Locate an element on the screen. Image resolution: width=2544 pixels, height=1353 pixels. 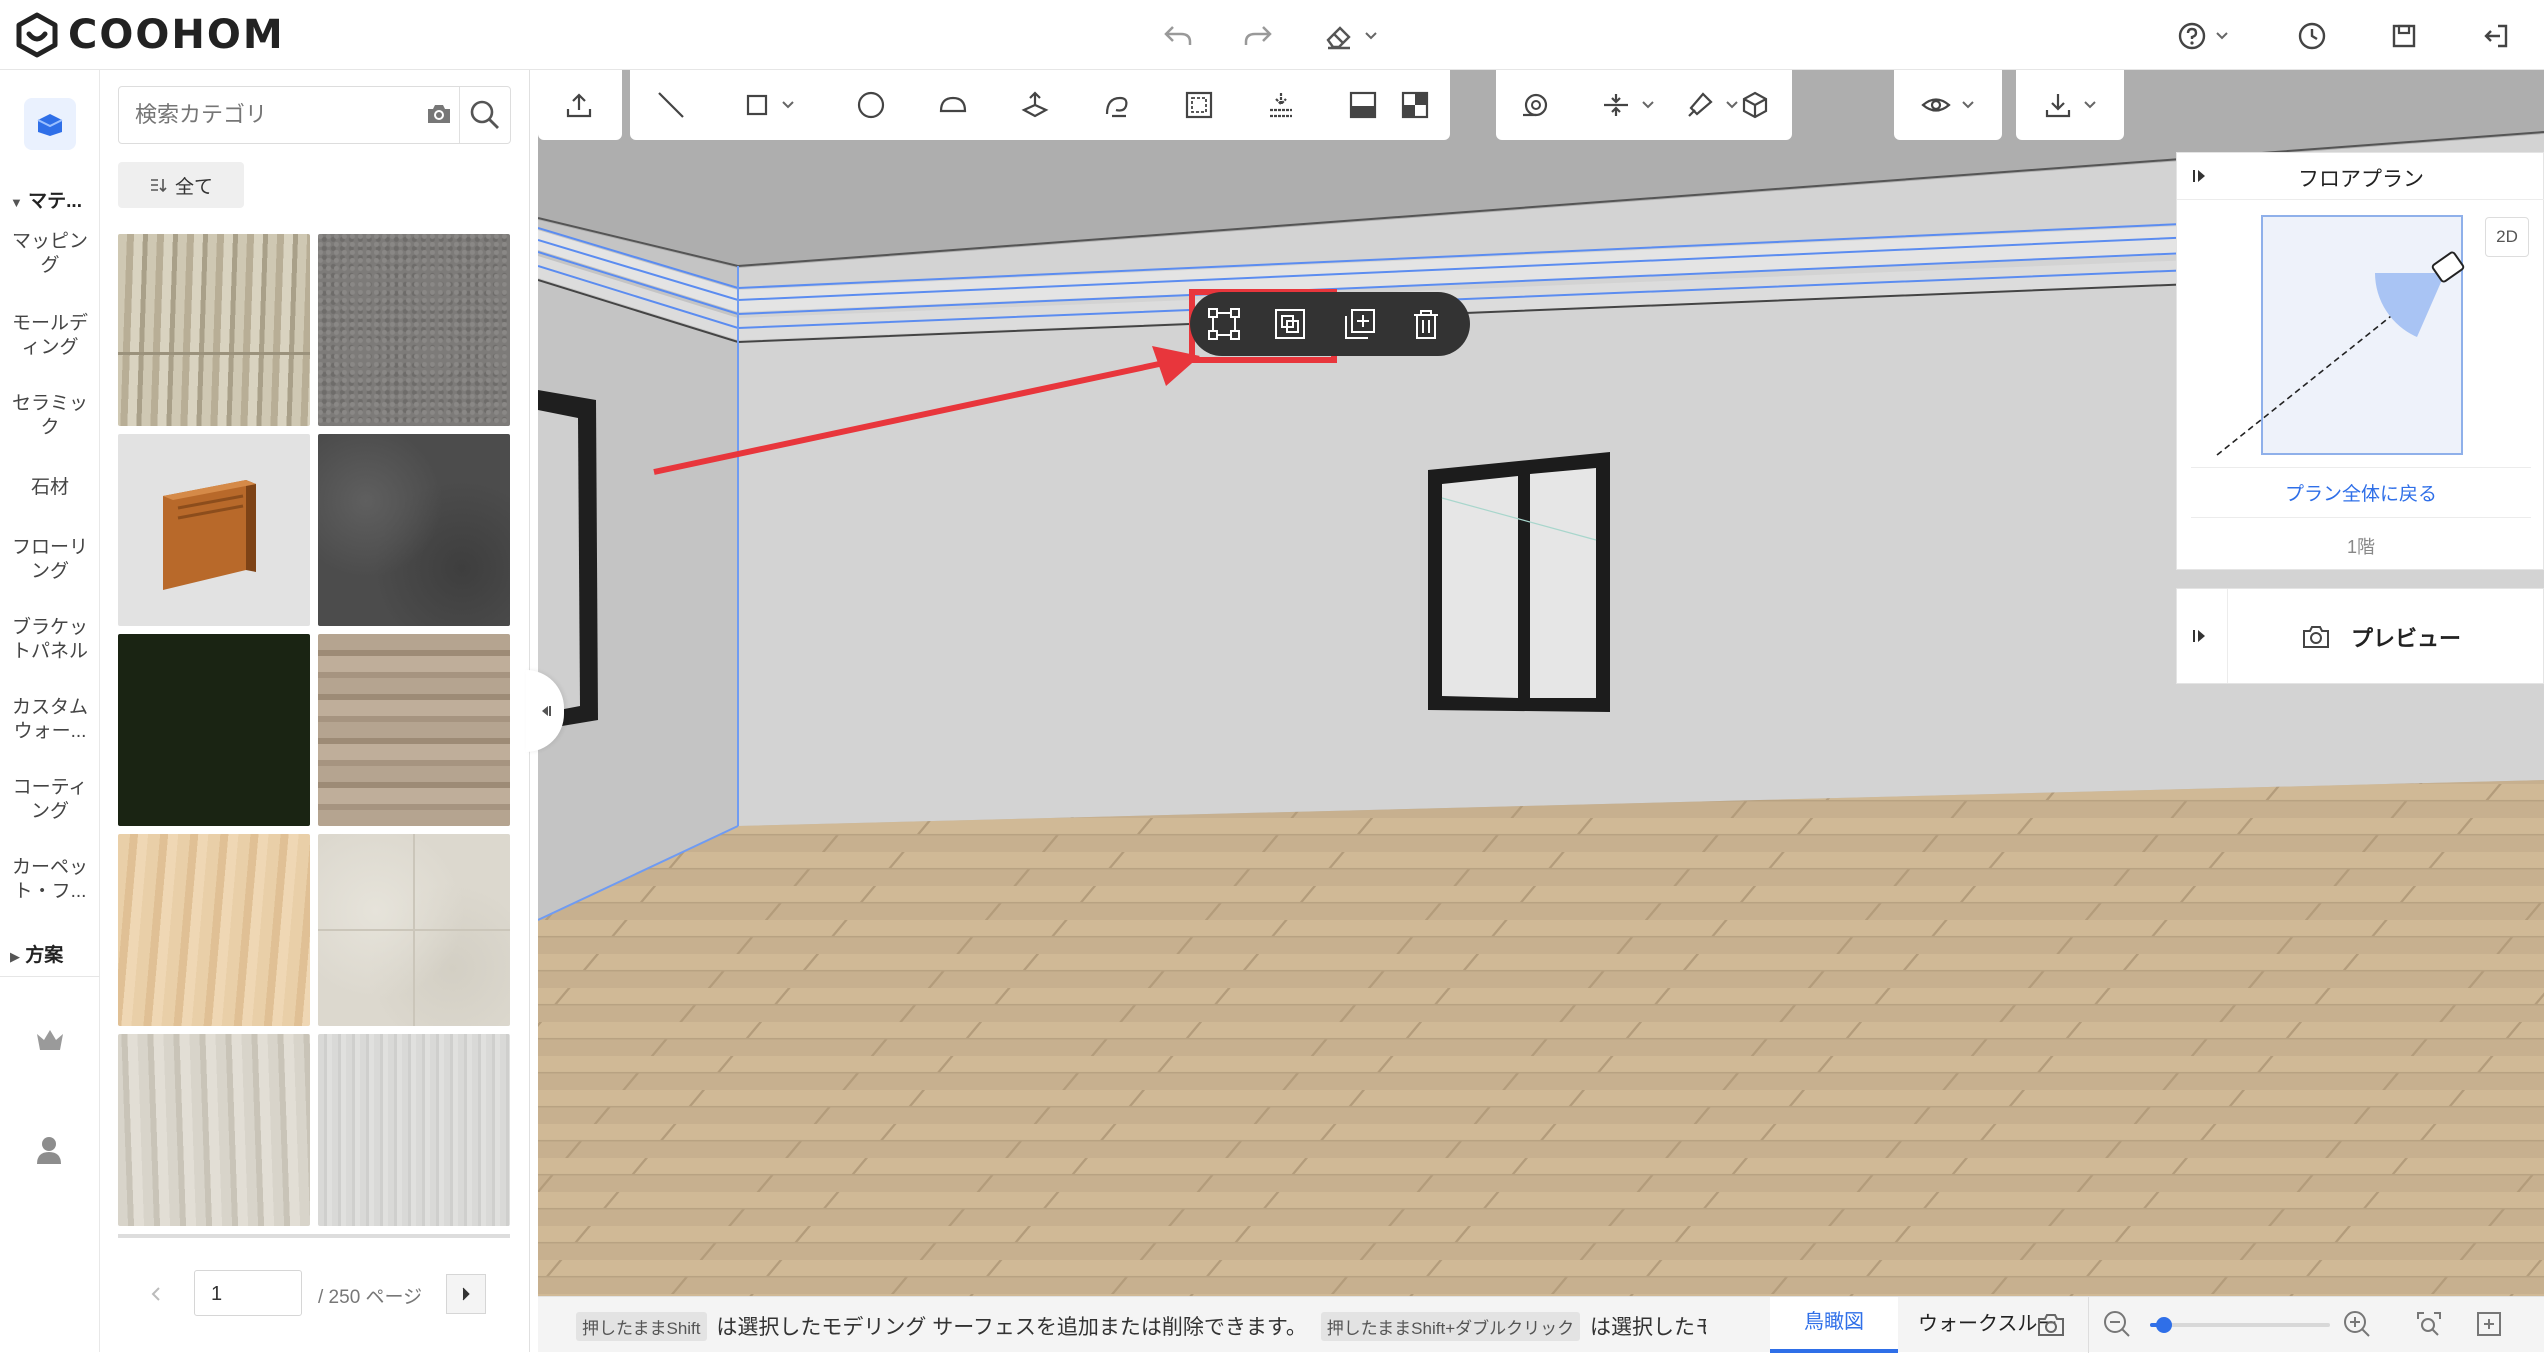
download-button is located at coordinates (2070, 105).